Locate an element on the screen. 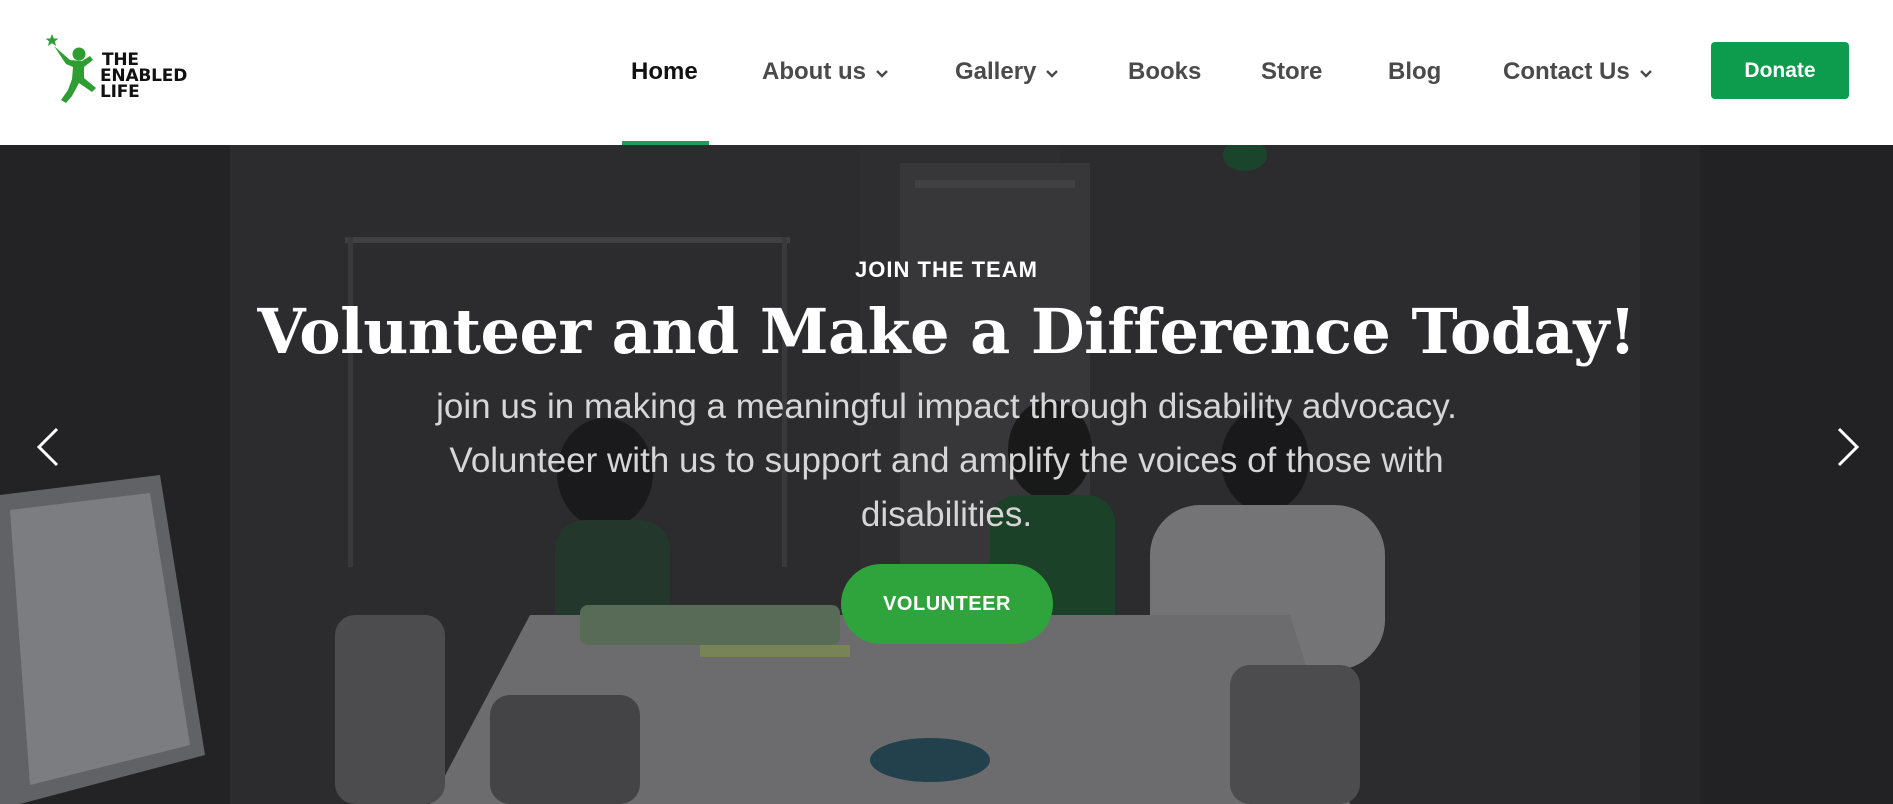  nav-item-gallery: Gallery is located at coordinates (1007, 72).